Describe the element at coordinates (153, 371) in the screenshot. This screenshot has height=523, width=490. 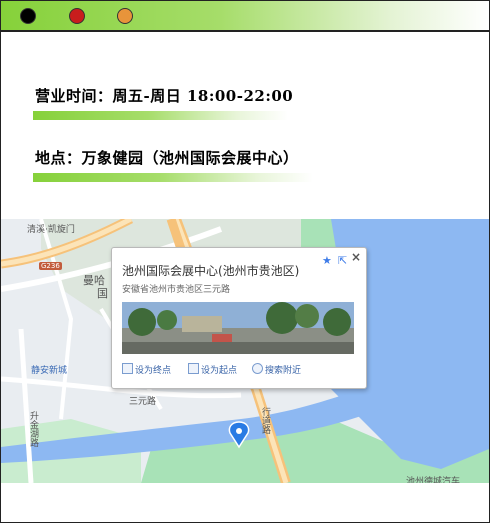
I see `set-destination-label: 设为终点` at that location.